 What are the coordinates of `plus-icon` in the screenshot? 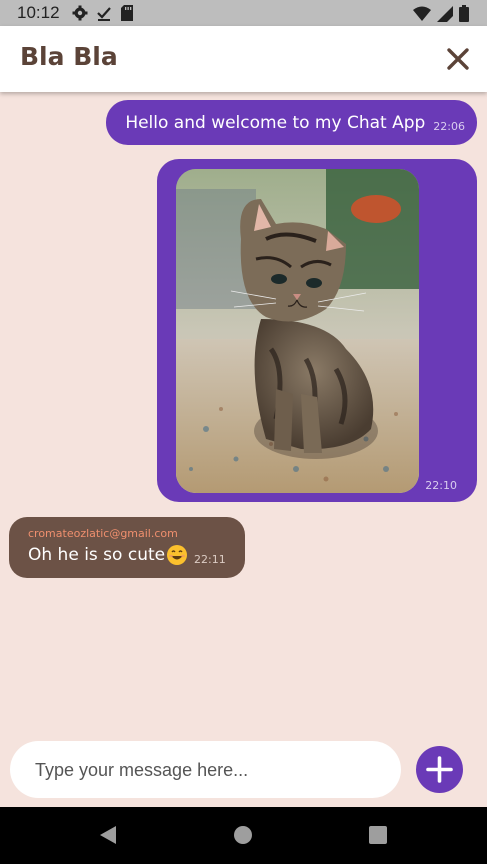 It's located at (439, 769).